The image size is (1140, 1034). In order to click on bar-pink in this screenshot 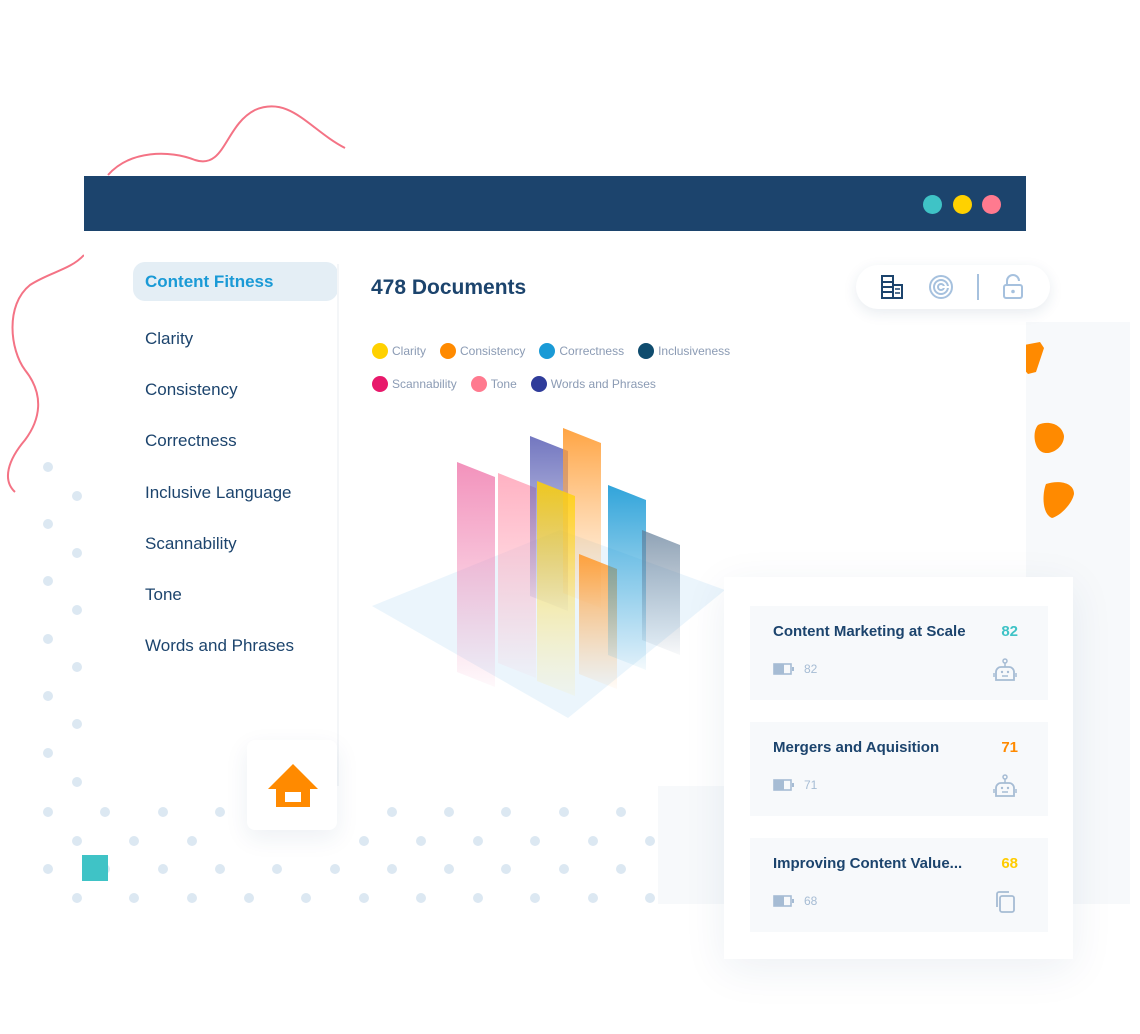, I will do `click(476, 574)`.